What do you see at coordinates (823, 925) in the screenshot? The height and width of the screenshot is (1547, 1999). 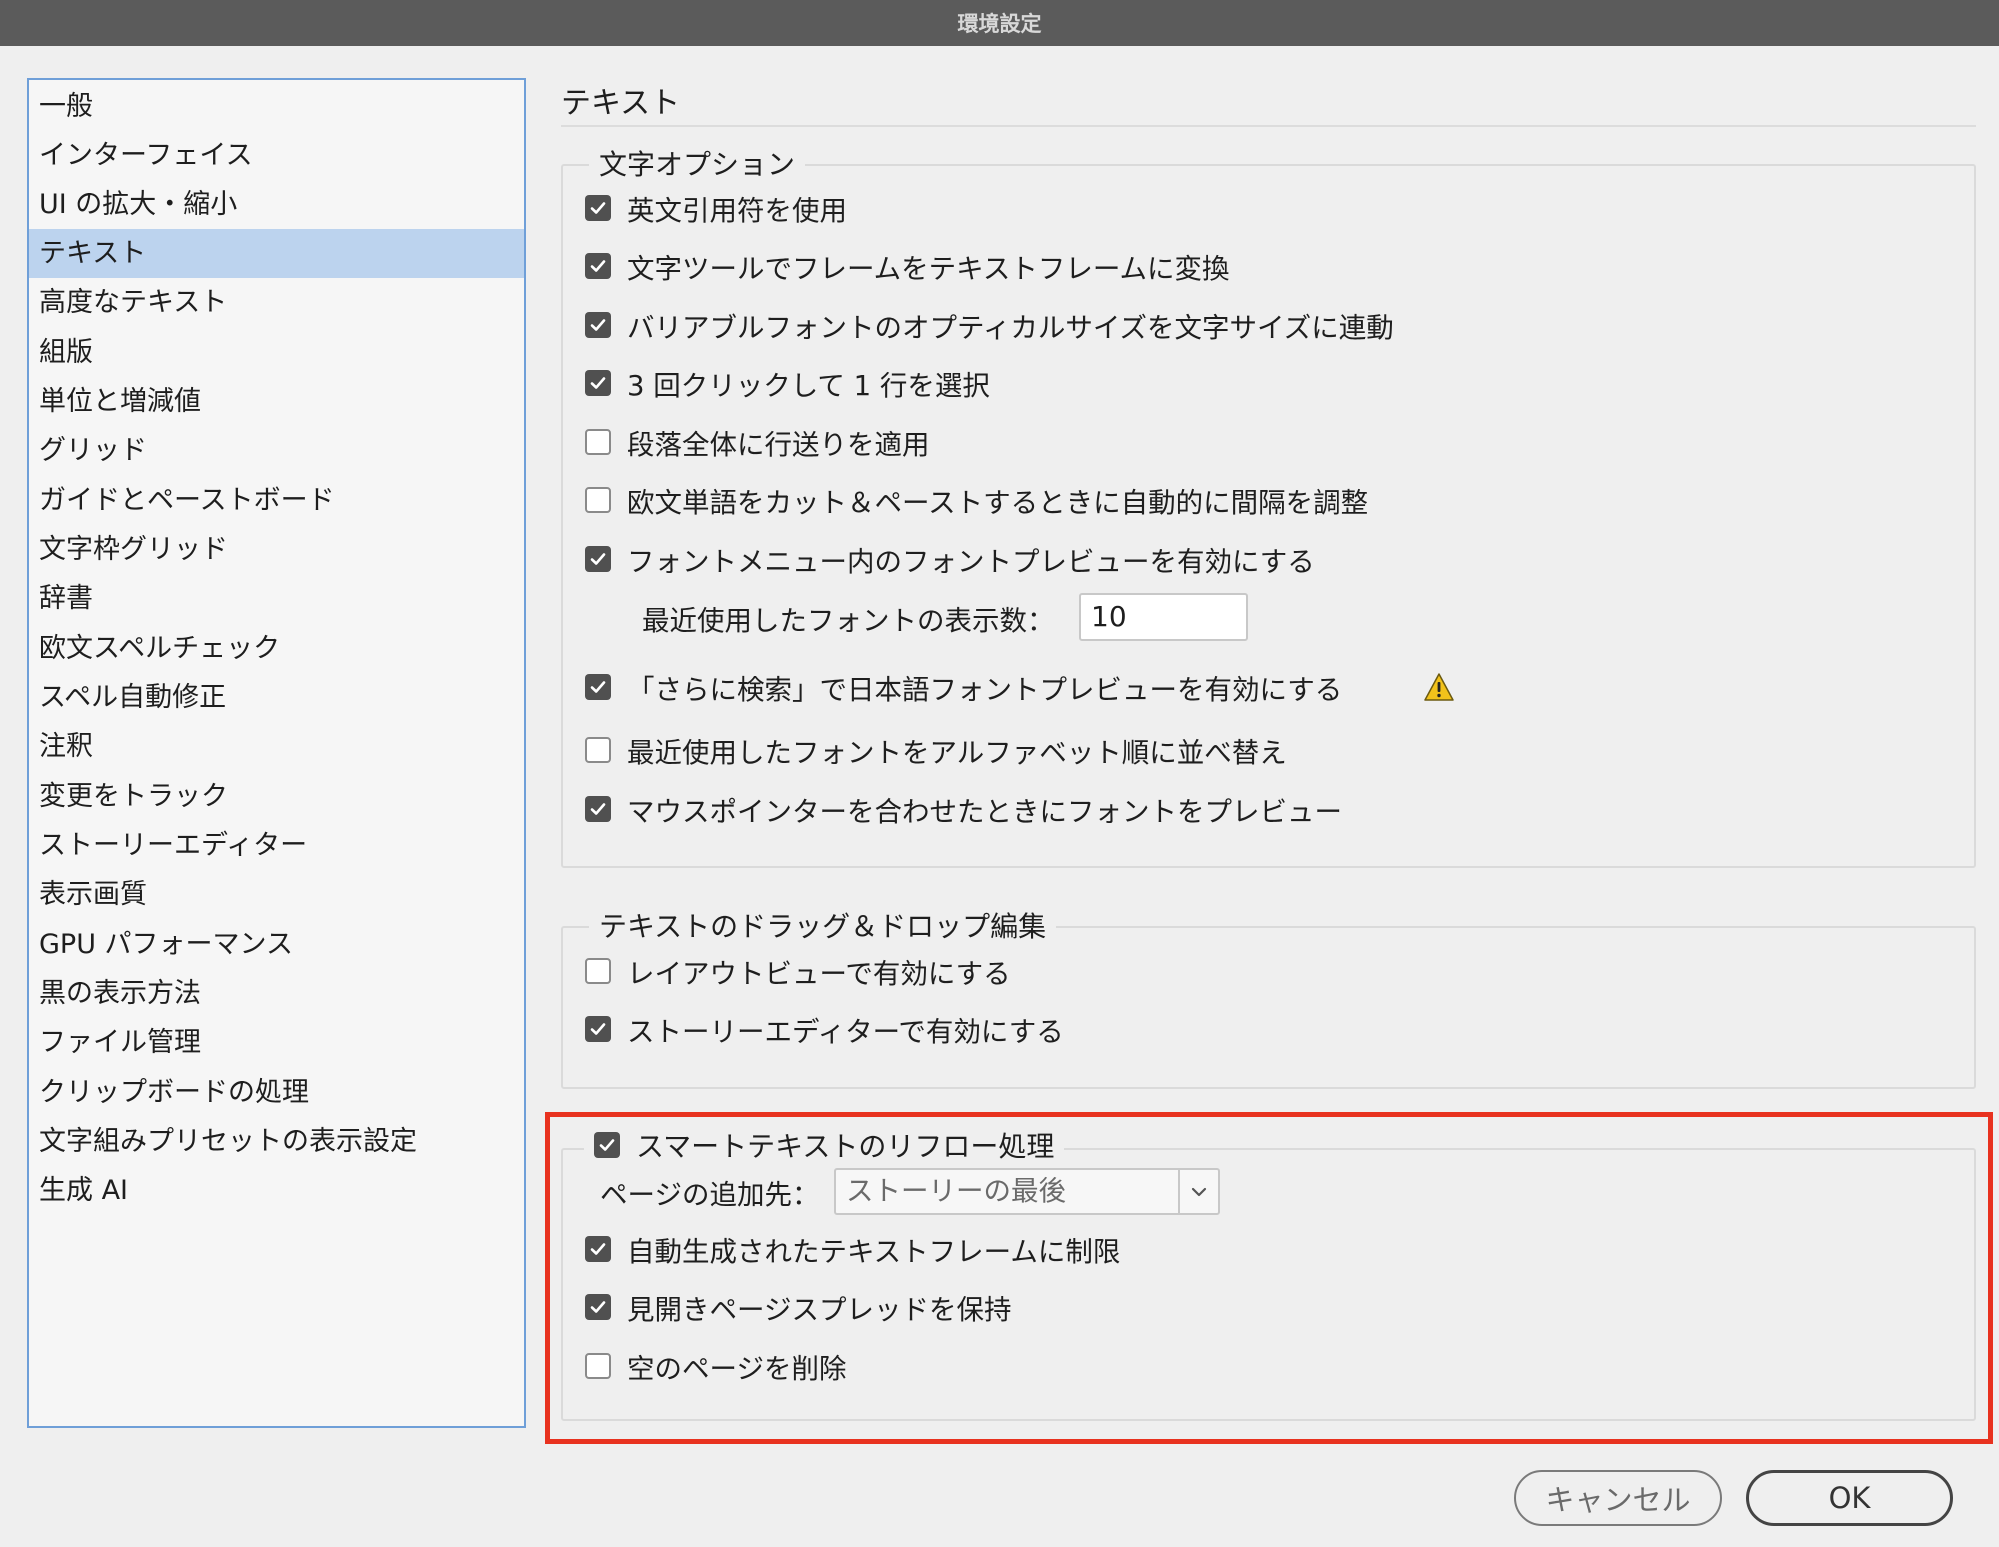 I see `drag-drop-editing-legend: テキストのドラッグ＆ドロップ編集` at bounding box center [823, 925].